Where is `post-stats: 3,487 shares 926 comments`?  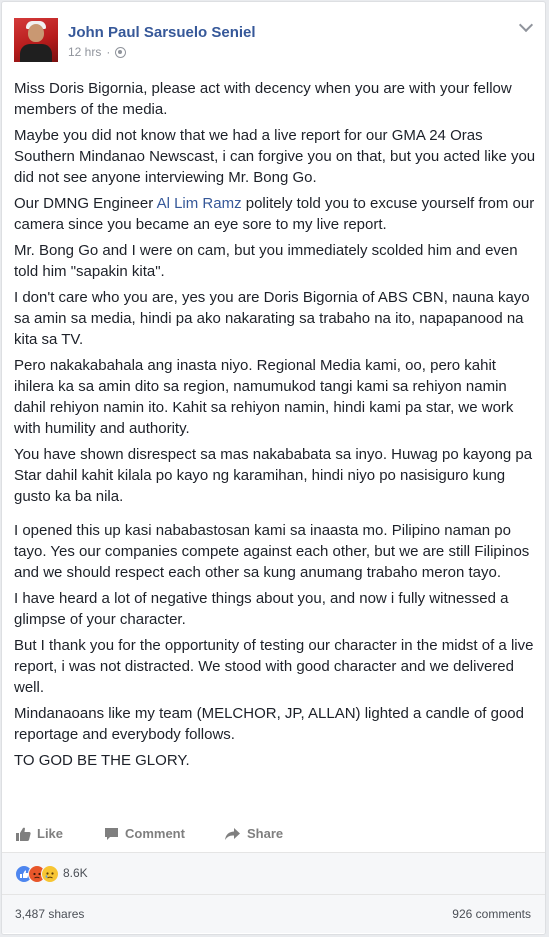
post-stats: 3,487 shares 926 comments is located at coordinates (273, 914).